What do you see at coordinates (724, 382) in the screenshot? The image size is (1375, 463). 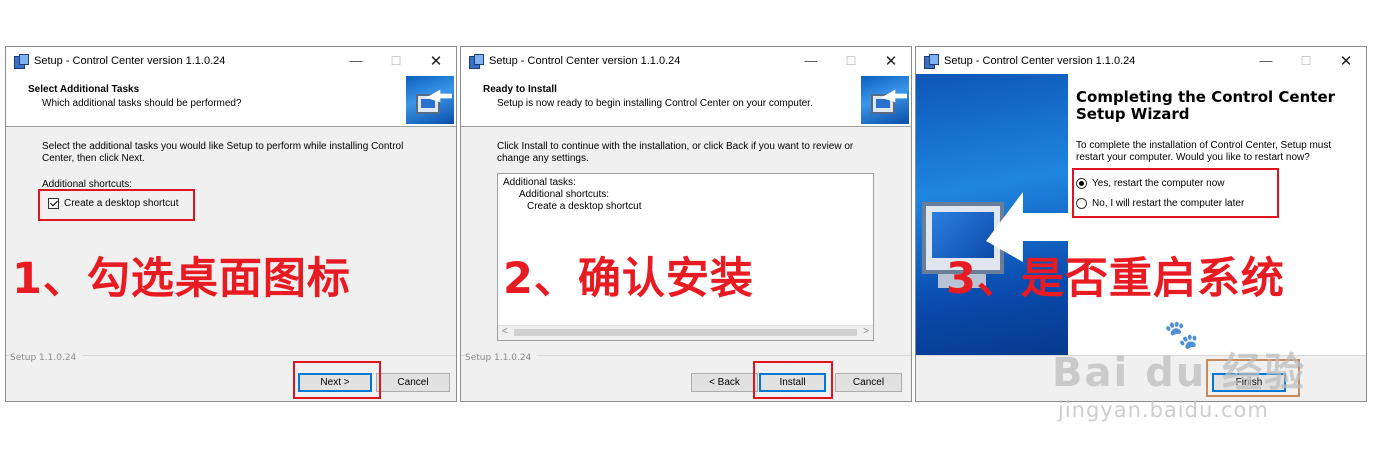 I see `back-button: < Back` at bounding box center [724, 382].